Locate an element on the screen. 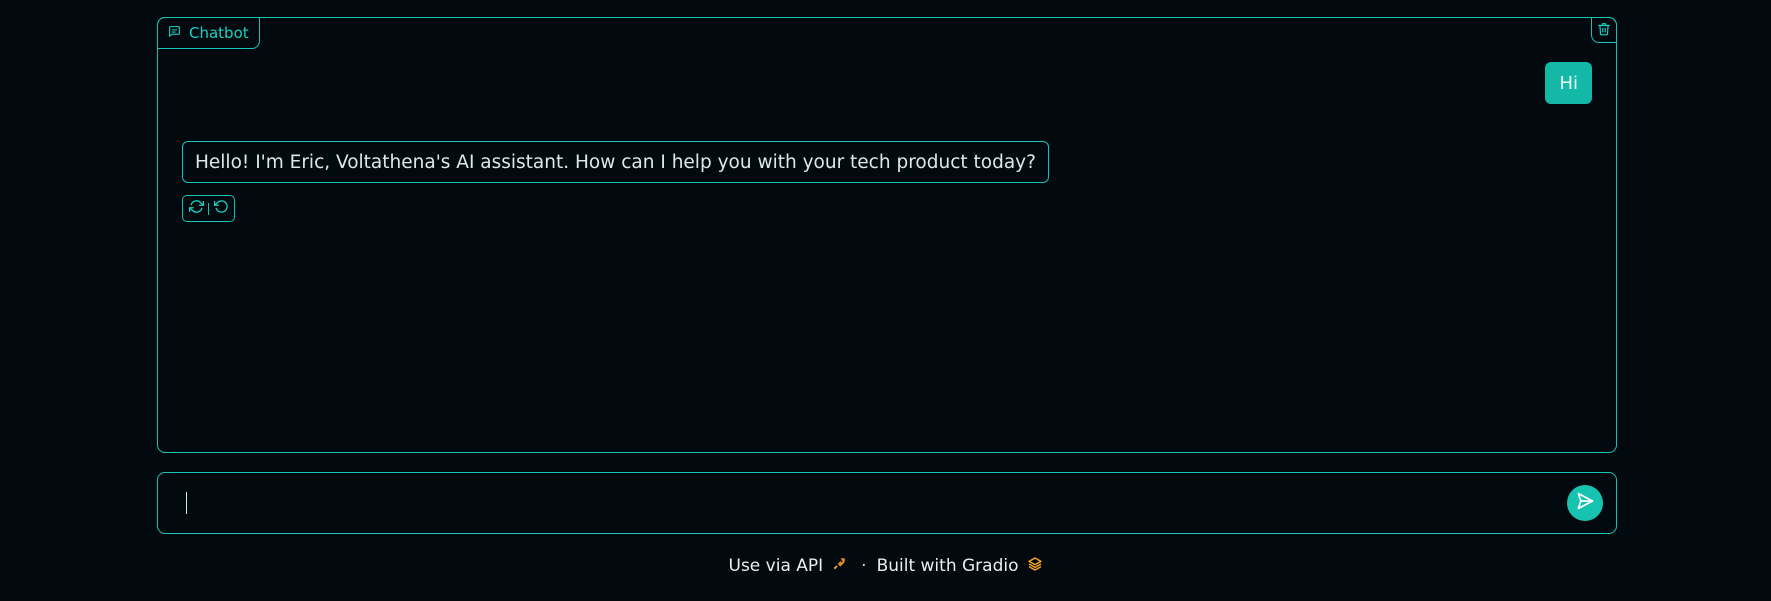 Image resolution: width=1771 pixels, height=601 pixels. clear-chat-button is located at coordinates (1604, 30).